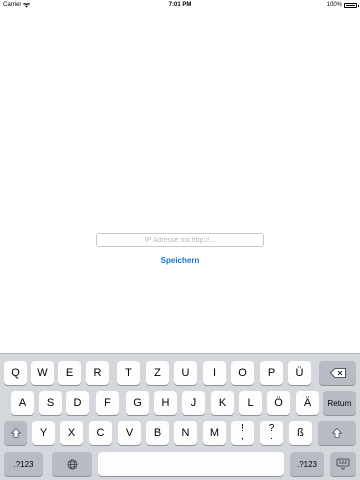 This screenshot has height=480, width=360. I want to click on return-key: Return, so click(339, 403).